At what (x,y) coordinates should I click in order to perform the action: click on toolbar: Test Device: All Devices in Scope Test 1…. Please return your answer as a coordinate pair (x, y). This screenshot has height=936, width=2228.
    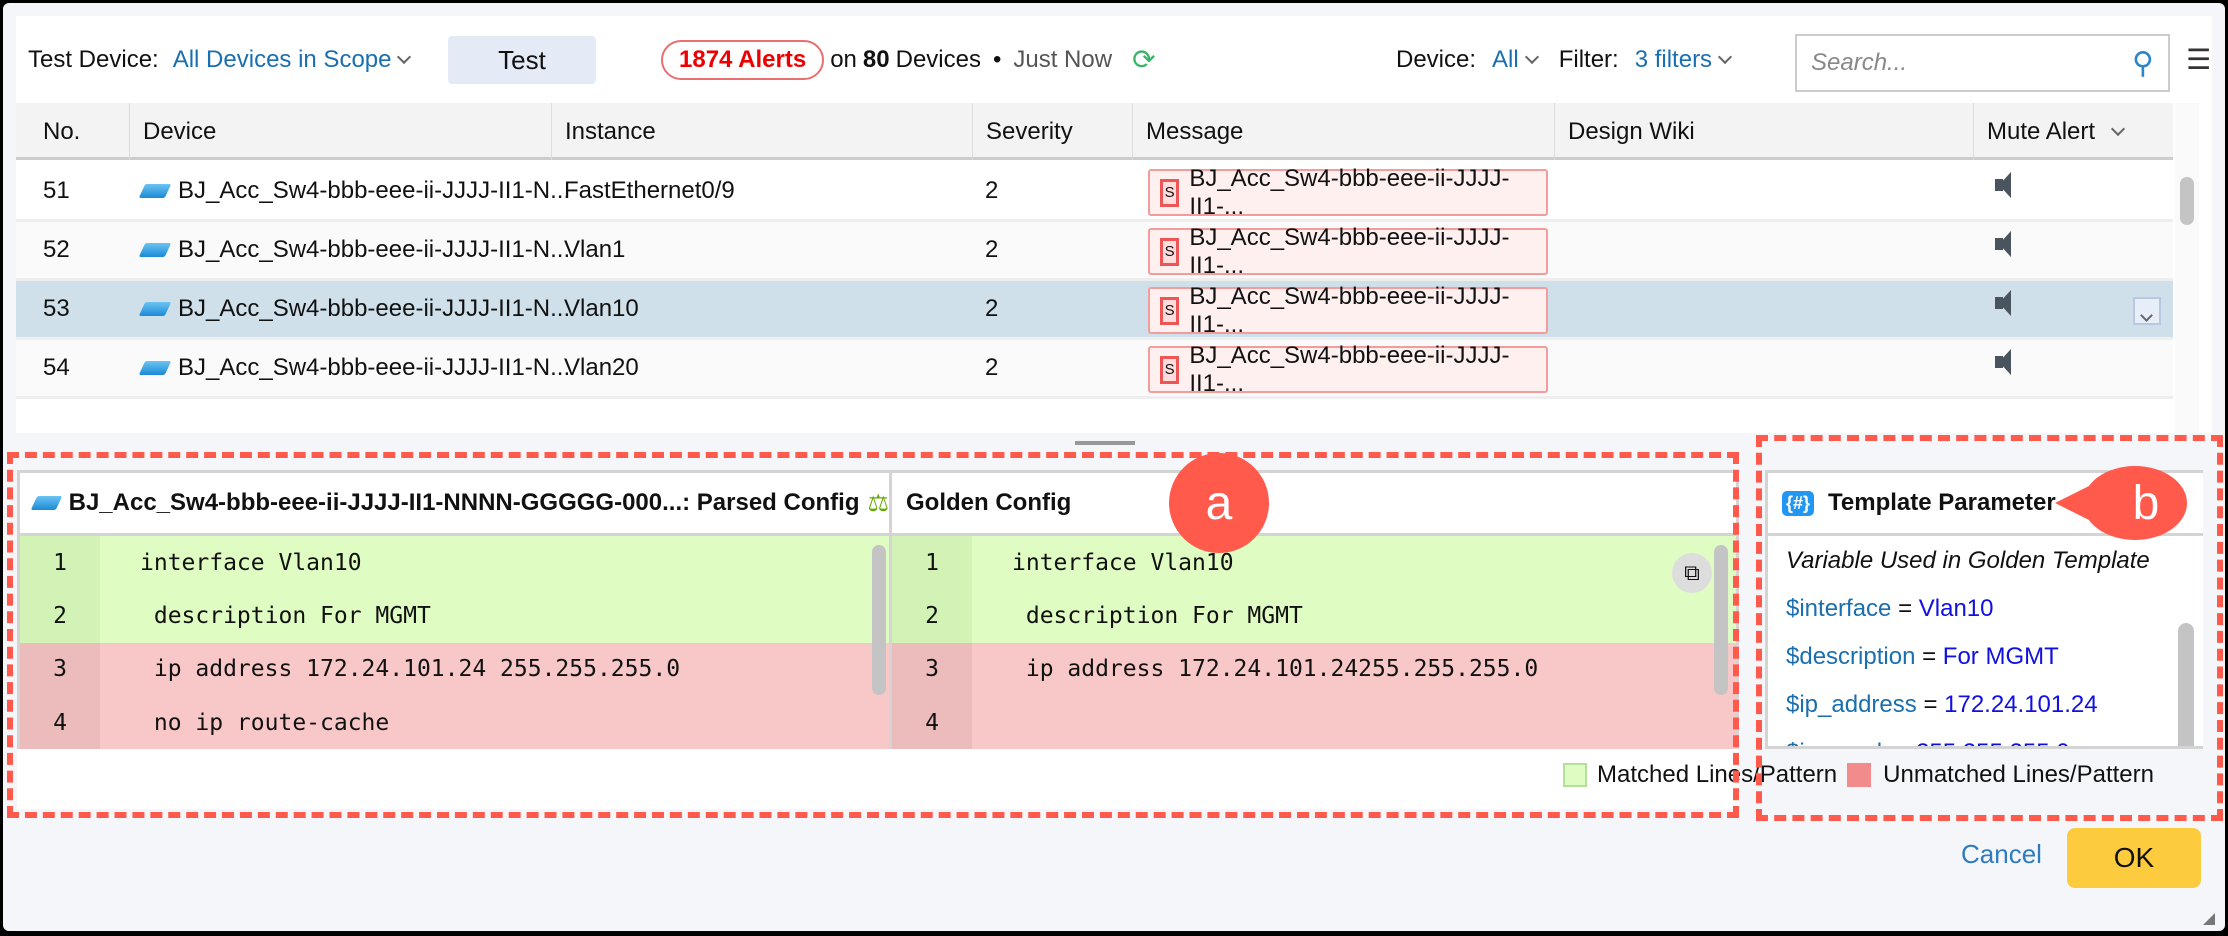
    Looking at the image, I should click on (1114, 59).